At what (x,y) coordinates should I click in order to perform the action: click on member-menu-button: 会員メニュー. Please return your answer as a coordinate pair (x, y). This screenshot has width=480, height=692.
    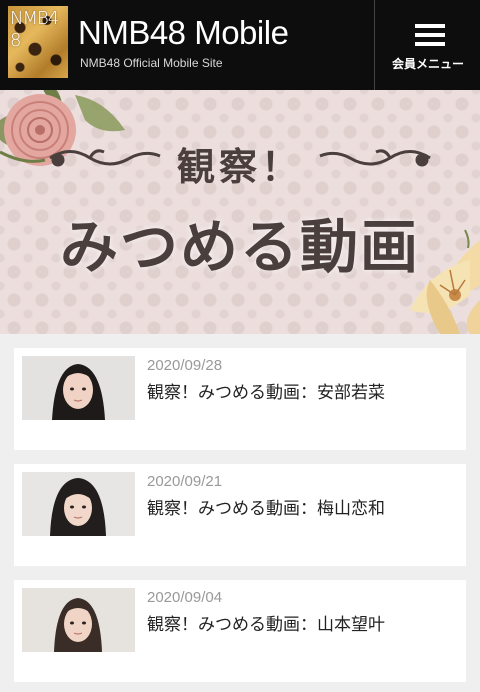
    Looking at the image, I should click on (427, 45).